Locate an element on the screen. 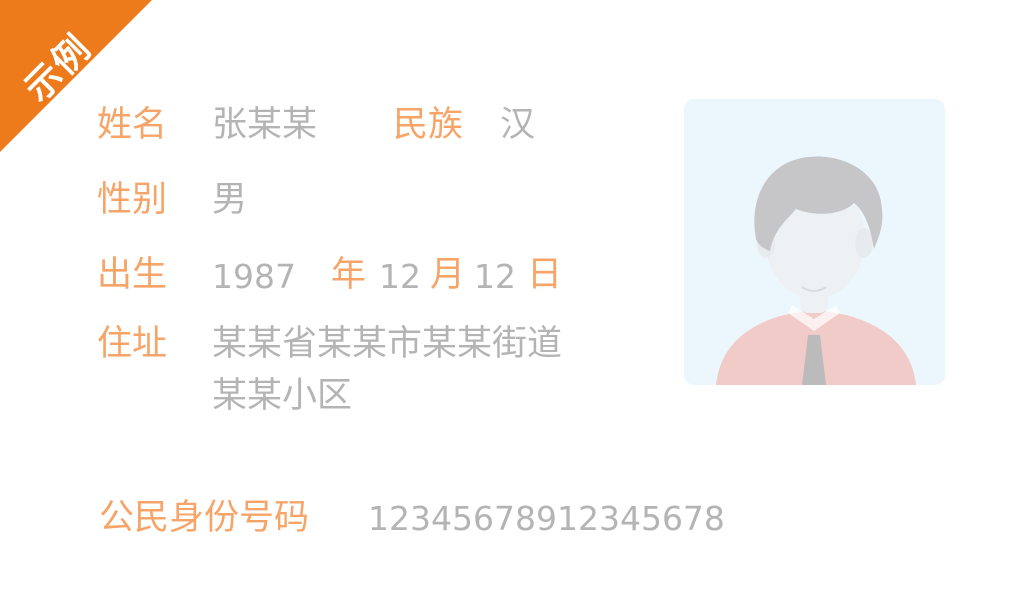  birth-day-unit: 日 is located at coordinates (545, 275).